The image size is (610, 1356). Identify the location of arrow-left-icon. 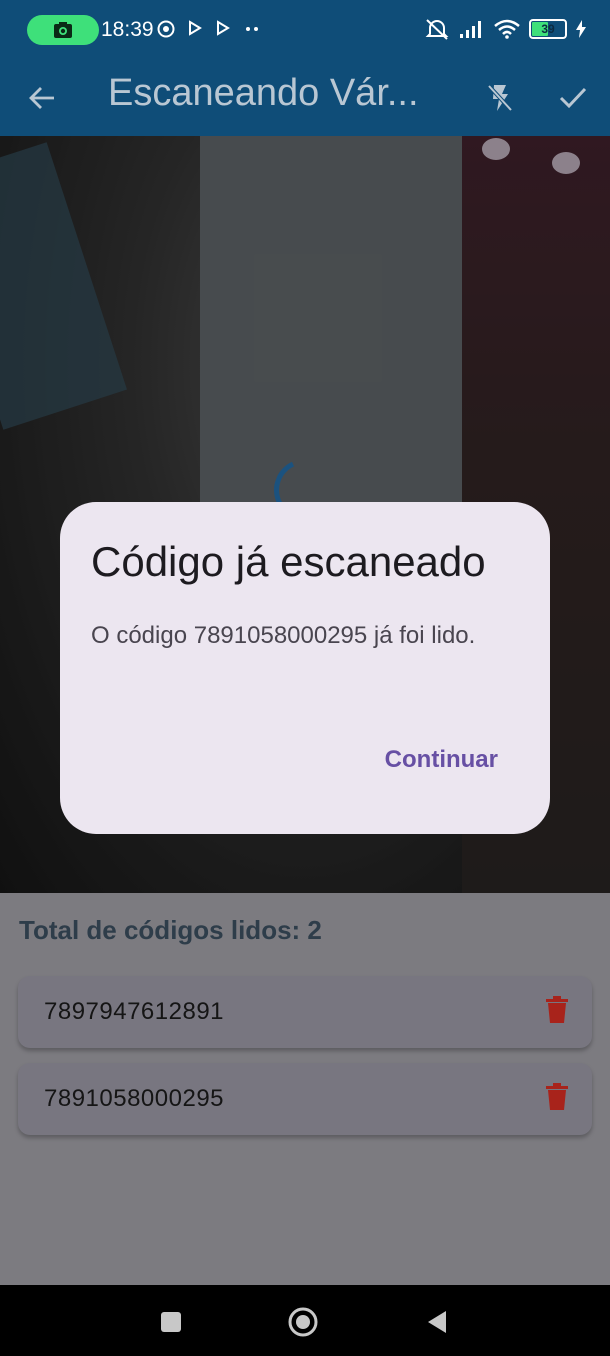
(41, 98).